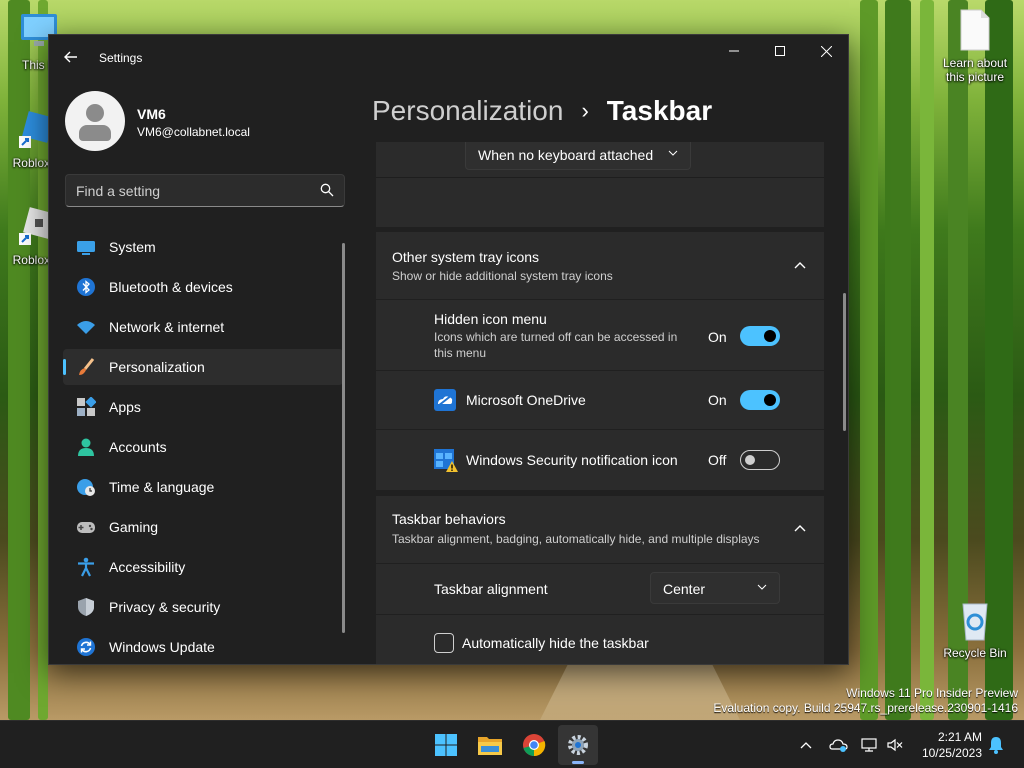 This screenshot has height=768, width=1024. Describe the element at coordinates (975, 620) in the screenshot. I see `recycle-bin-icon` at that location.